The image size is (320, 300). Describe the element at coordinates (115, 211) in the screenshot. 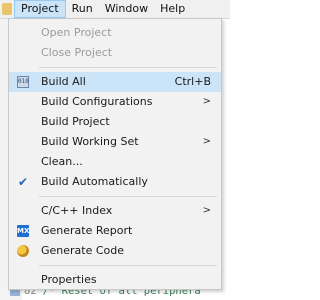

I see `menu-item-cpp-index: C/C++ Index >` at that location.